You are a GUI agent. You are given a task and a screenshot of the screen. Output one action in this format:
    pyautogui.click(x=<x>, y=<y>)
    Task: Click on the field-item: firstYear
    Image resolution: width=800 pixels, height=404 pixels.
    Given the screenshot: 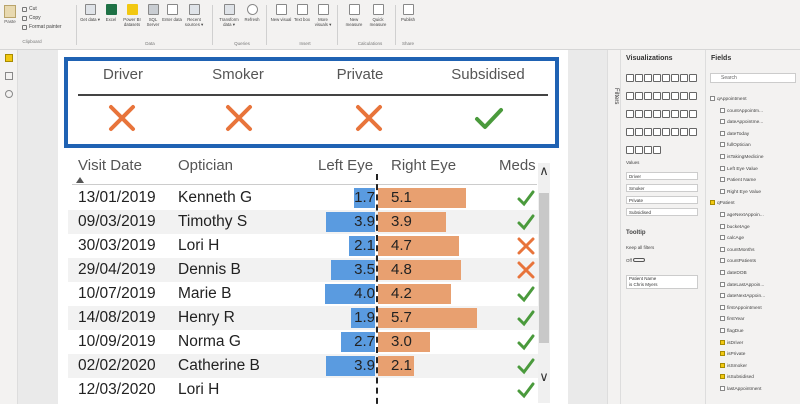 What is the action you would take?
    pyautogui.click(x=732, y=319)
    